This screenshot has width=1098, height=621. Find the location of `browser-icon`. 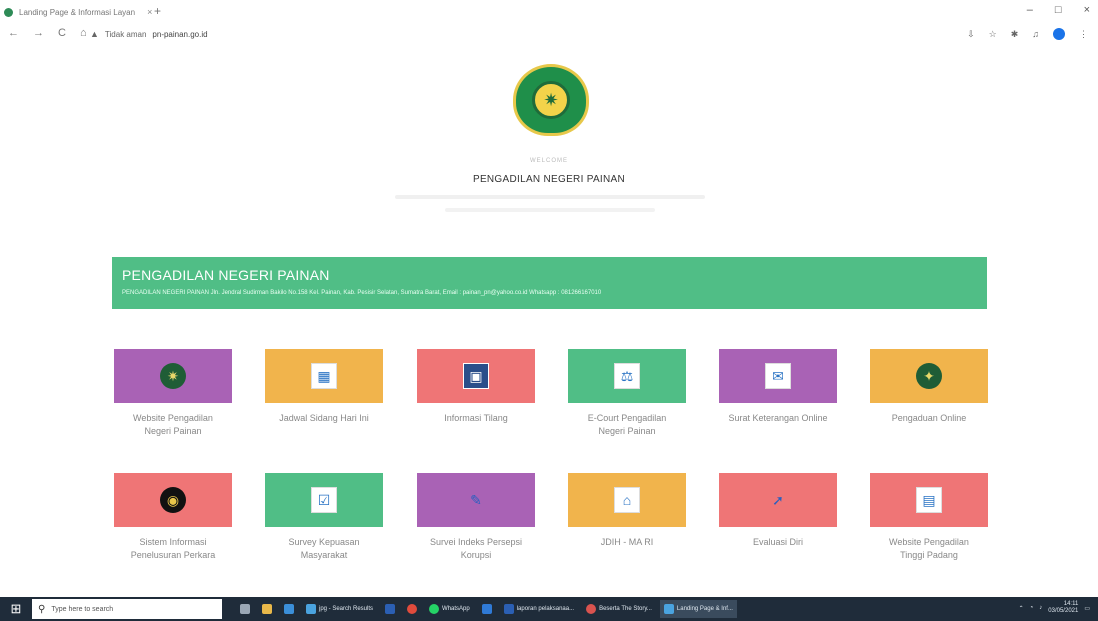

browser-icon is located at coordinates (289, 609).